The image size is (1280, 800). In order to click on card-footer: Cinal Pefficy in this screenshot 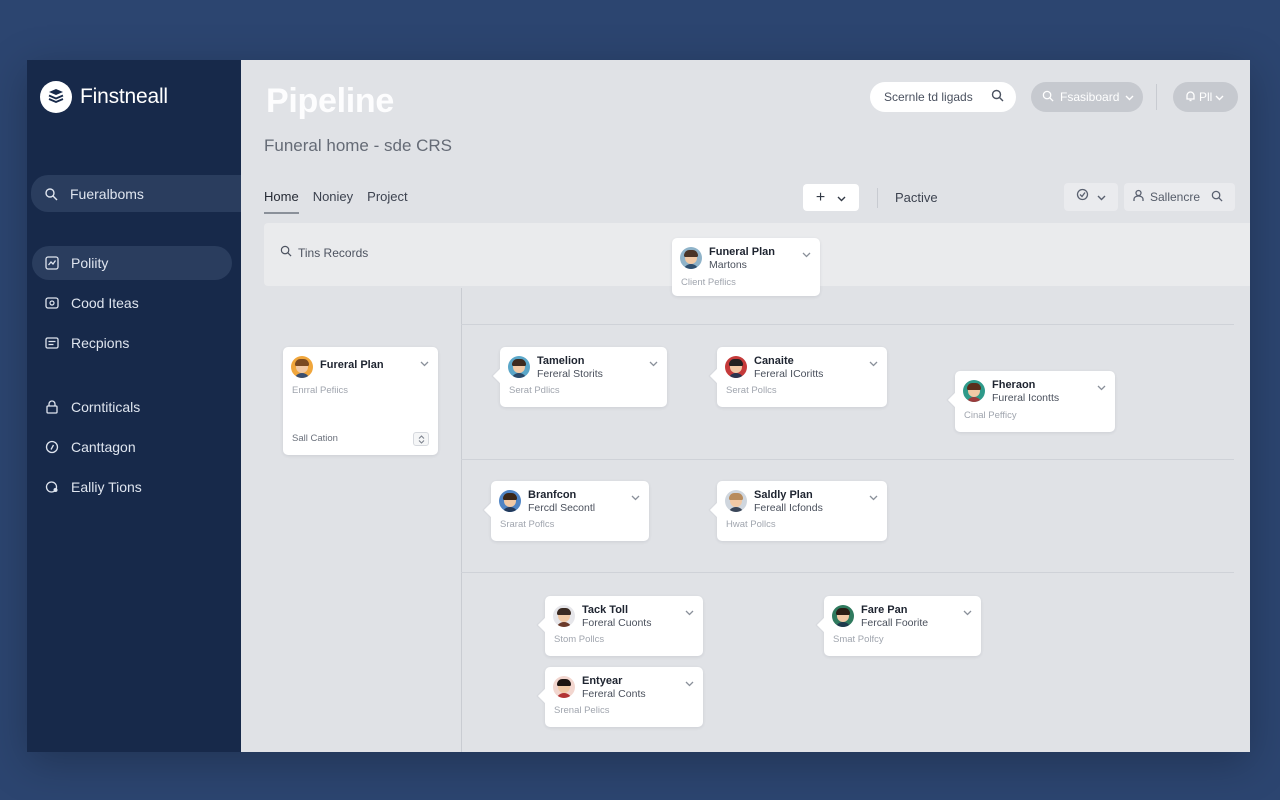, I will do `click(990, 415)`.